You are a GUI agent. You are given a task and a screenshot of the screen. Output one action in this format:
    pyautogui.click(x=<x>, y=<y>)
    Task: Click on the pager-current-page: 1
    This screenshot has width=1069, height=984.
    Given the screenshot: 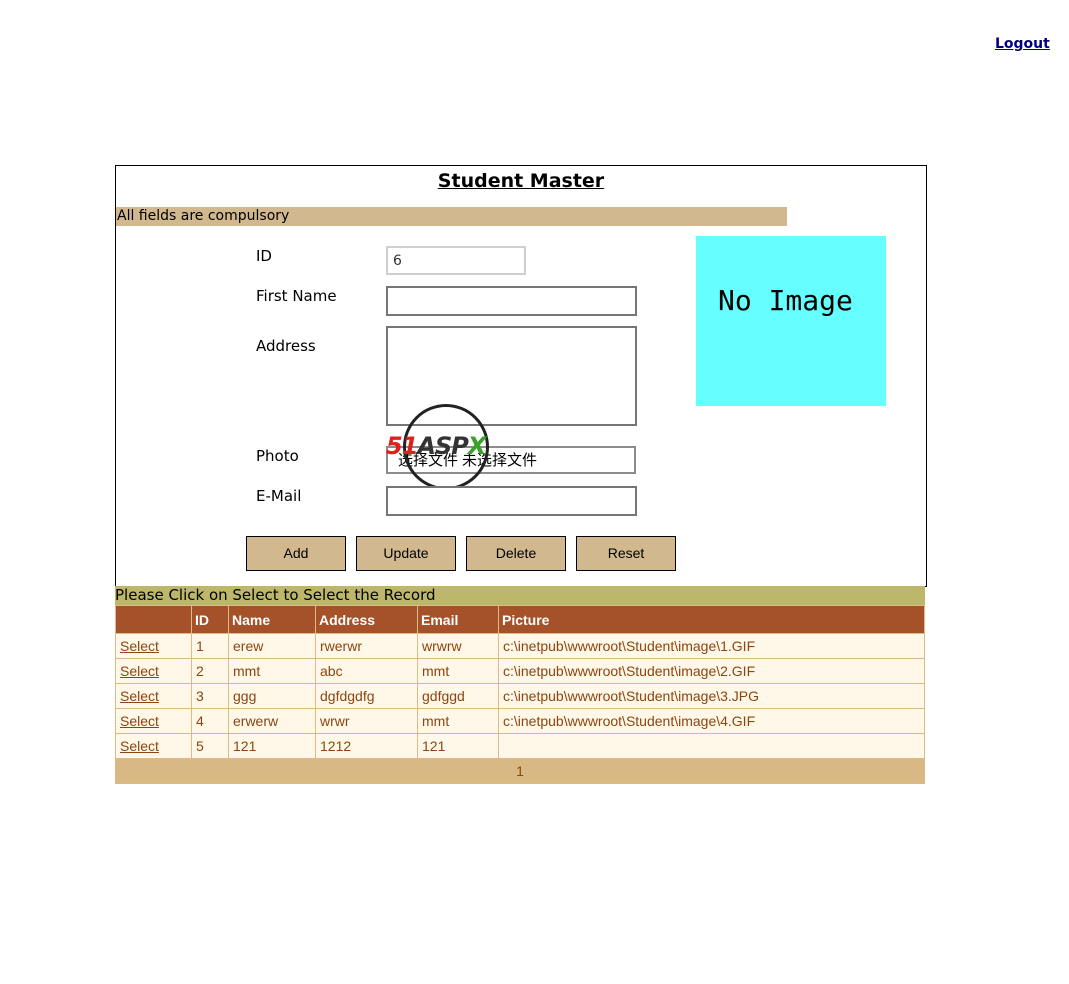 What is the action you would take?
    pyautogui.click(x=520, y=771)
    